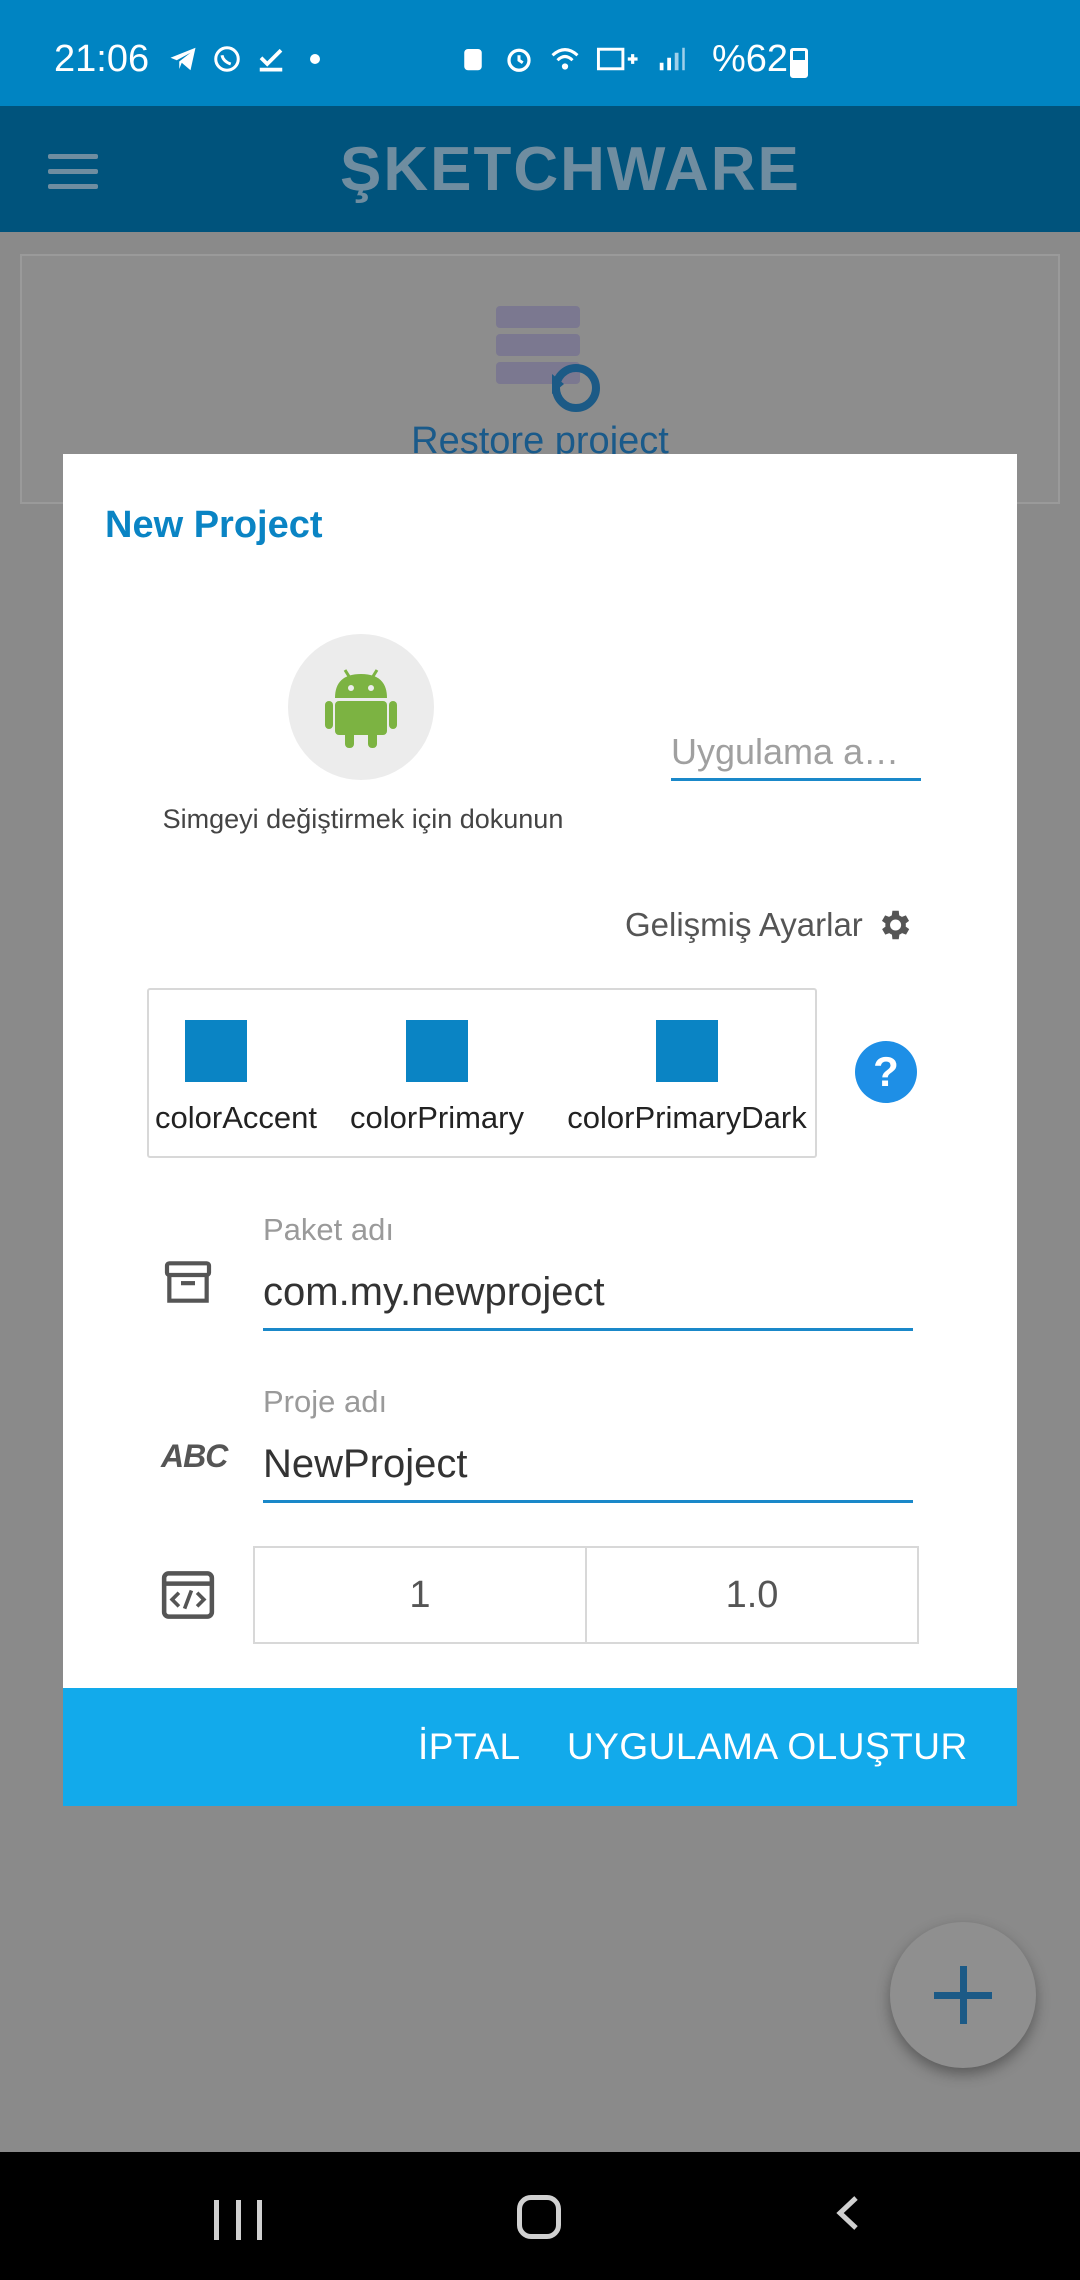  I want to click on abc-icon: ABC, so click(194, 1456).